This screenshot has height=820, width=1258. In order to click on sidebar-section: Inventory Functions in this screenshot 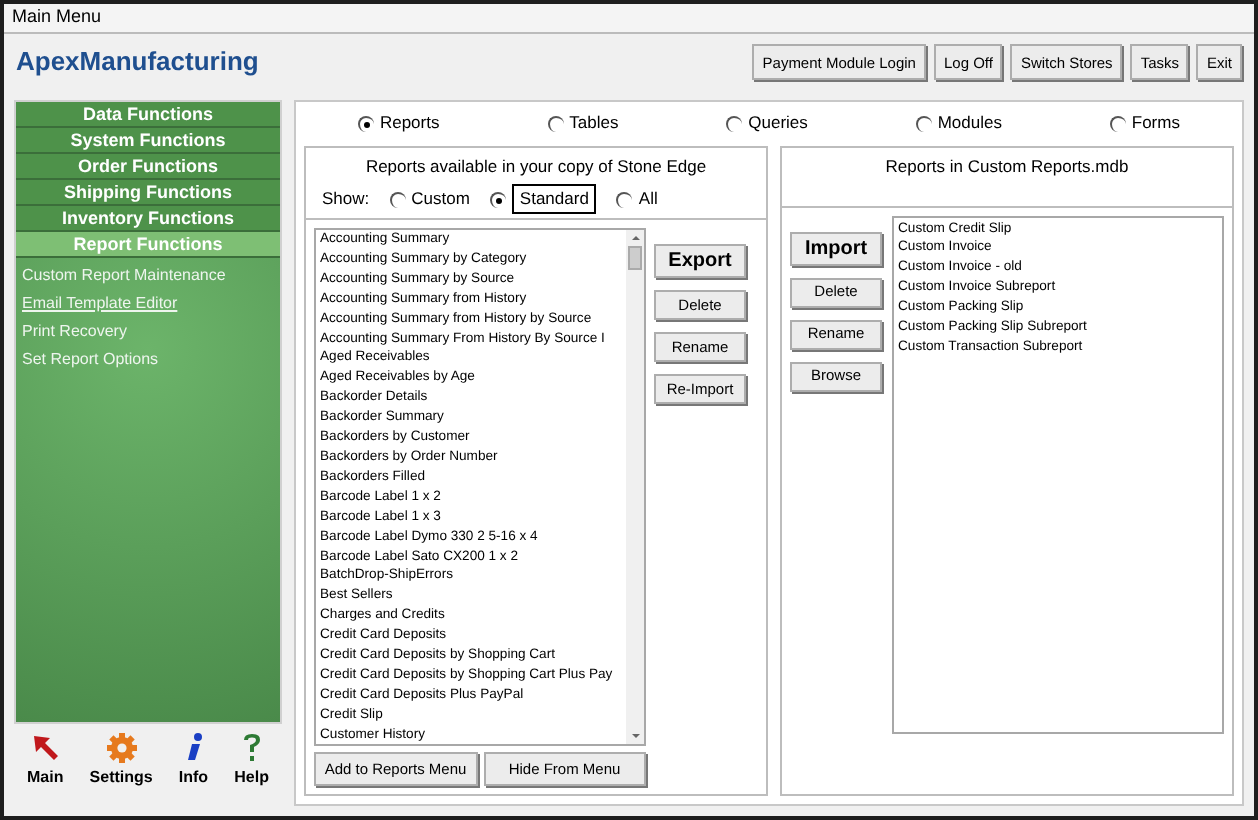, I will do `click(148, 218)`.